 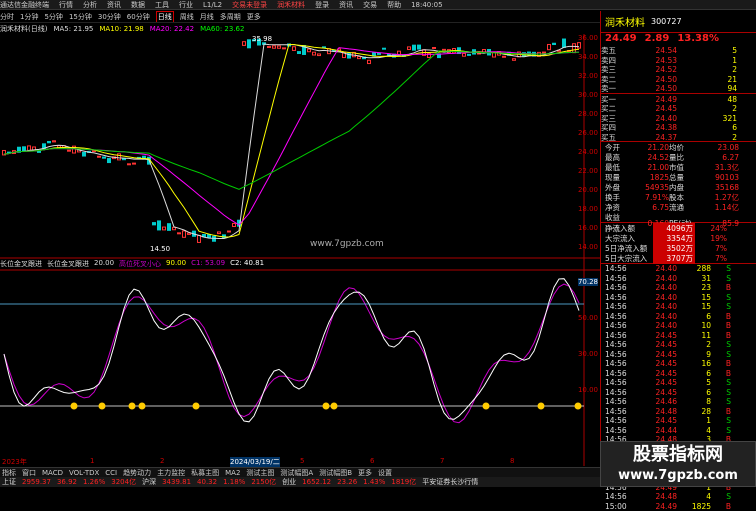 I want to click on menu-item: 工具, so click(x=162, y=5).